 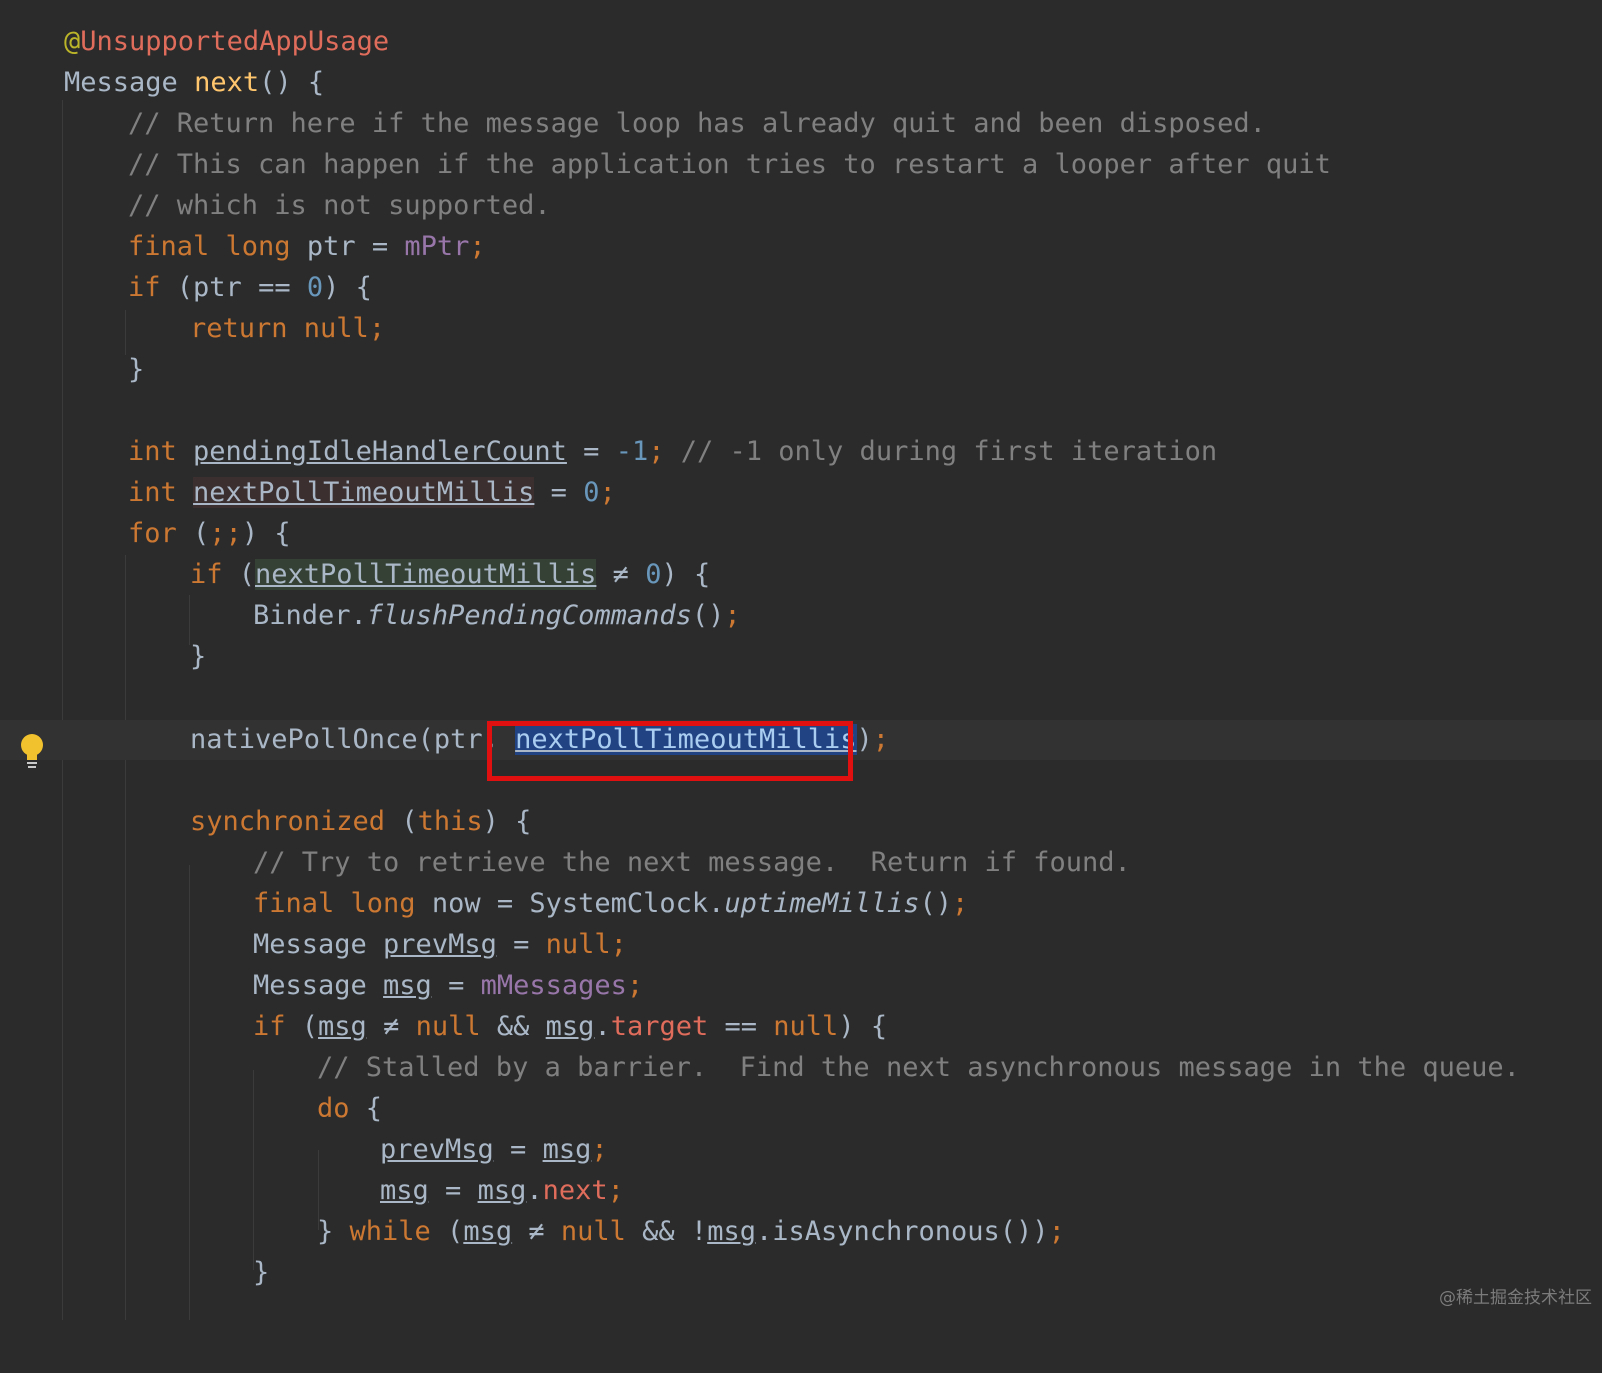 What do you see at coordinates (801, 575) in the screenshot?
I see `code-line: if (nextPollTimeoutMillis ≠ 0) {` at bounding box center [801, 575].